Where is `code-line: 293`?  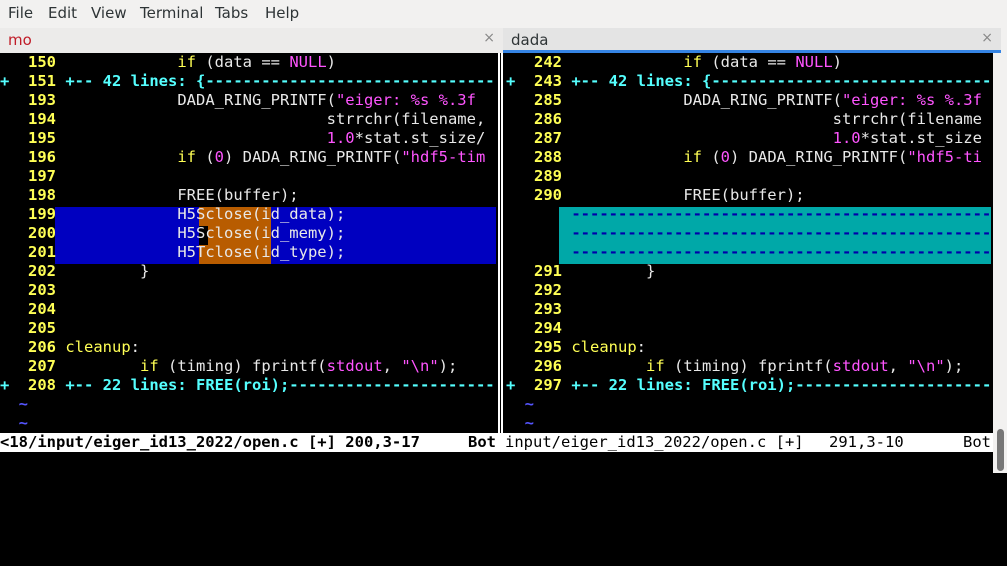 code-line: 293 is located at coordinates (543, 309).